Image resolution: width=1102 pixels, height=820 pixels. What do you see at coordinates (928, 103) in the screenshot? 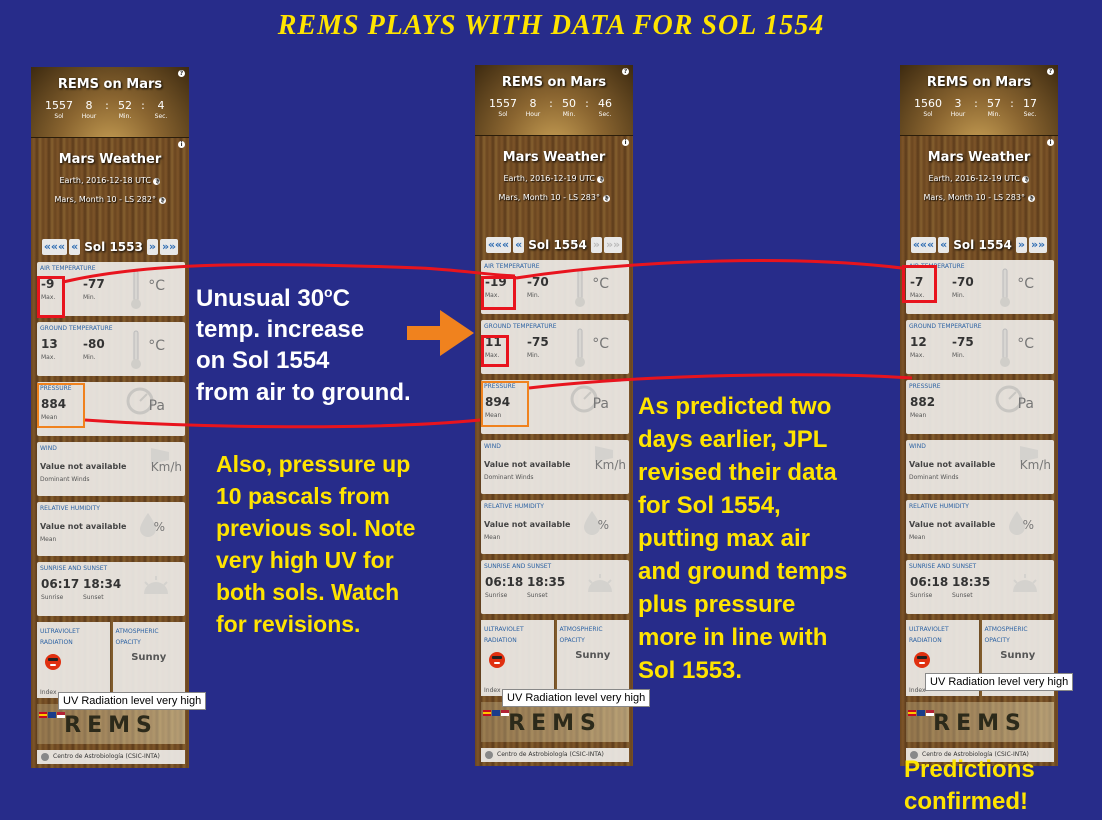
I see `clock-sol: 1560` at bounding box center [928, 103].